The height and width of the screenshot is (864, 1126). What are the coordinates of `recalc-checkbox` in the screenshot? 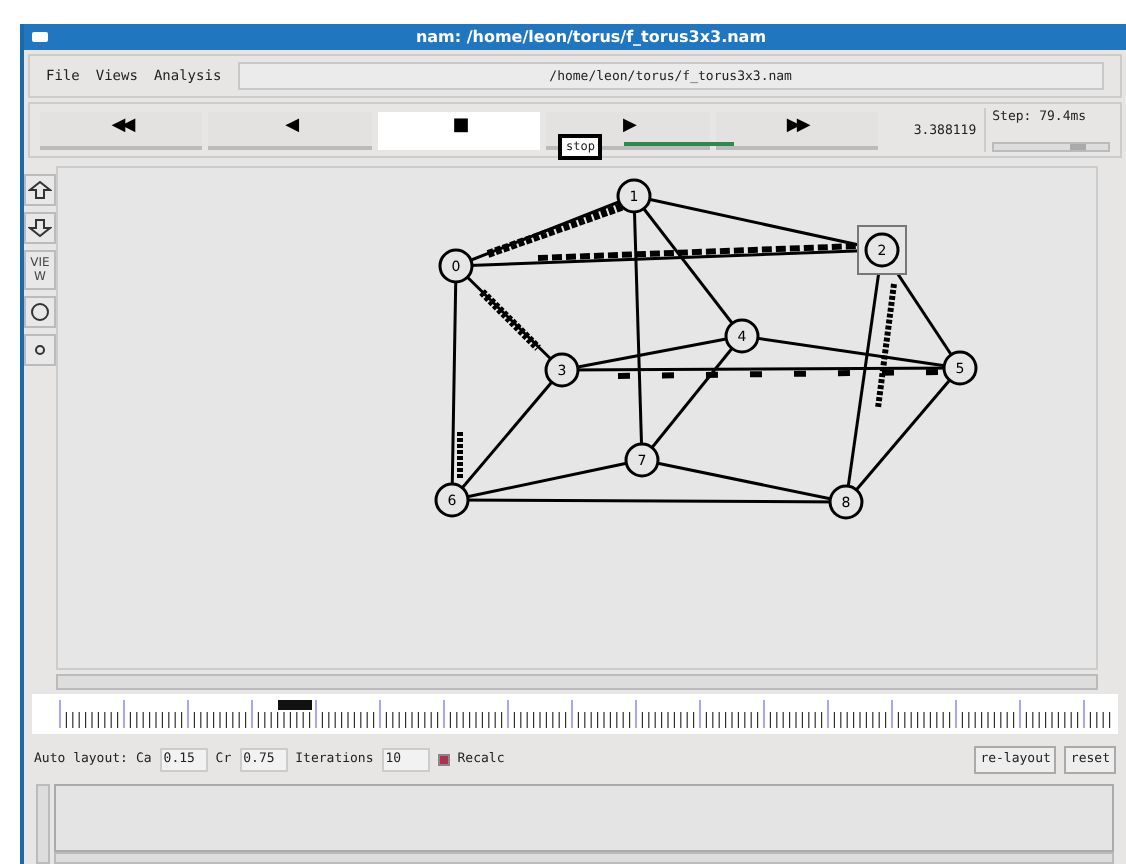 It's located at (443, 760).